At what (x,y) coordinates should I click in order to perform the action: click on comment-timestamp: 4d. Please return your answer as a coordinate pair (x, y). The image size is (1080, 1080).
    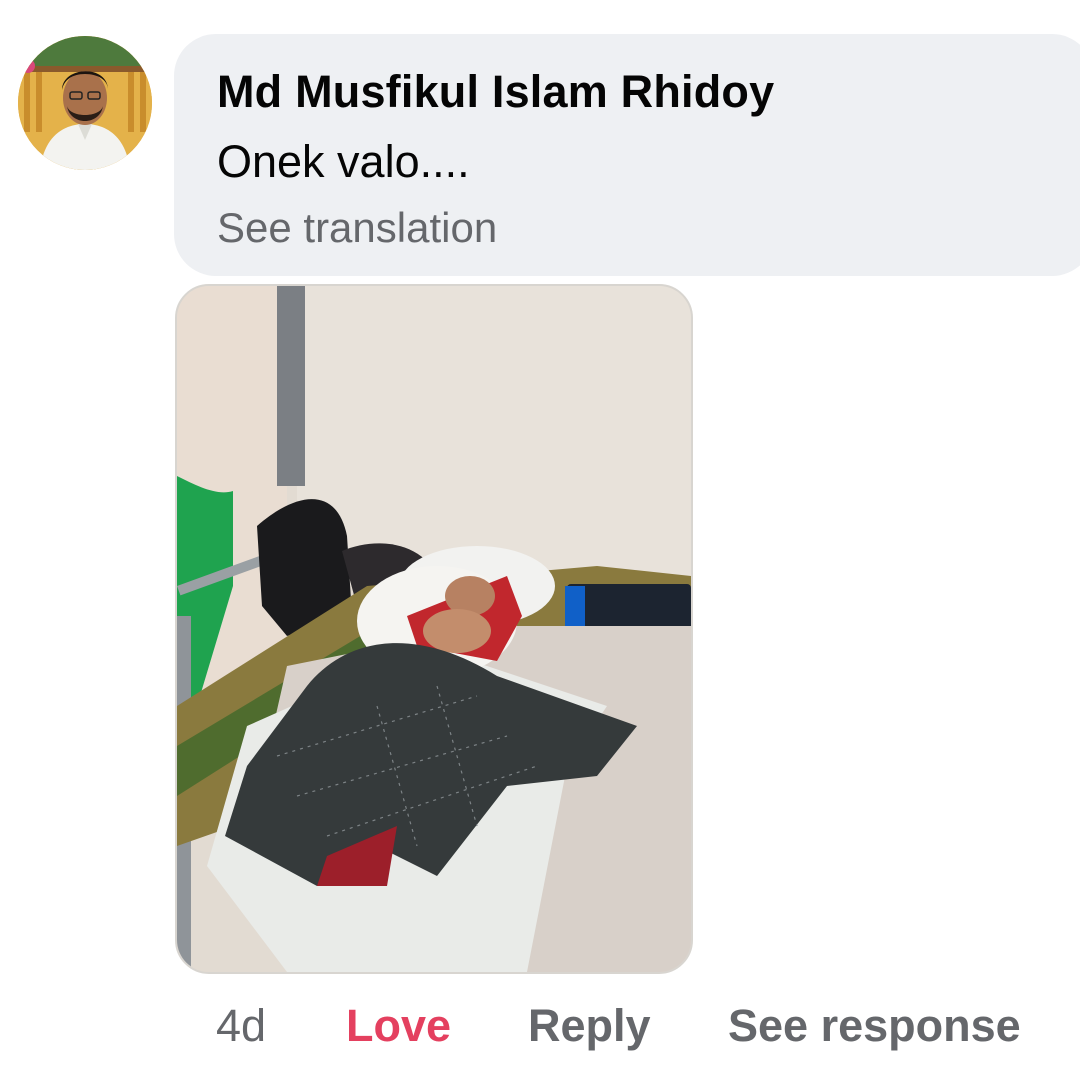
    Looking at the image, I should click on (241, 1025).